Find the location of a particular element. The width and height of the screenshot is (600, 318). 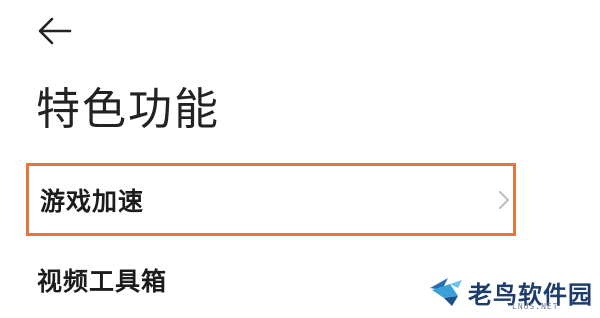

menu-item-label: 游戏加速 is located at coordinates (92, 201).